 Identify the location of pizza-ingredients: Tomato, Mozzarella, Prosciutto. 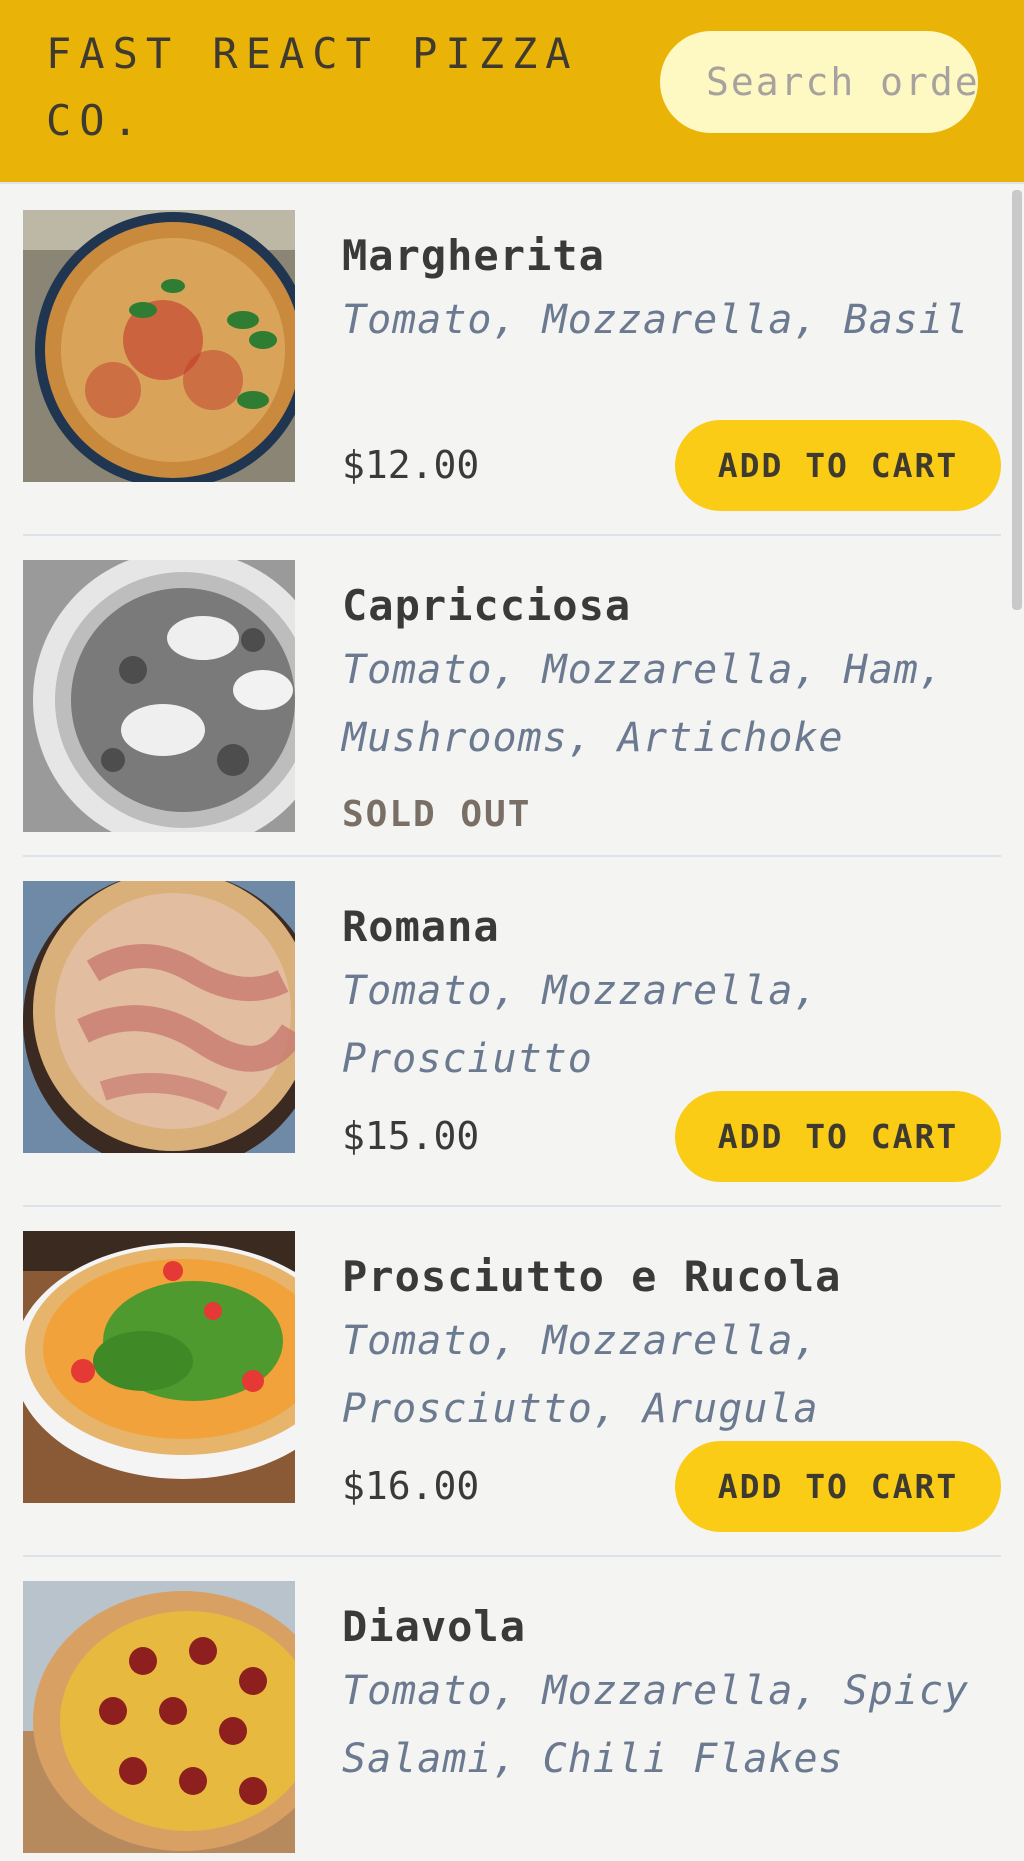
(580, 1025).